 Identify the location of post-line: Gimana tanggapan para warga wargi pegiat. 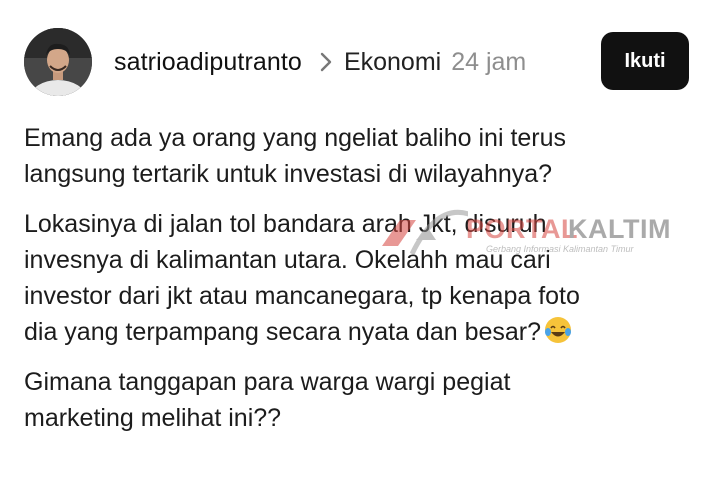
(267, 382).